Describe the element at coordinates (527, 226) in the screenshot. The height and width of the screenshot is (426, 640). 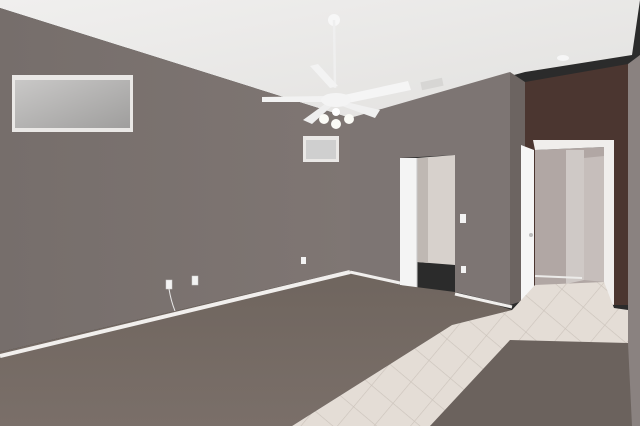
I see `hallway-door` at that location.